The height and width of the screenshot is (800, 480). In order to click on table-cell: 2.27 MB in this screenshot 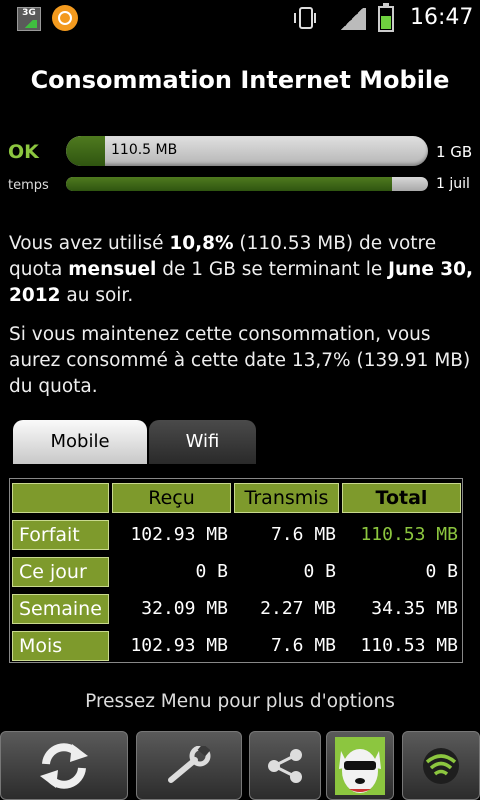, I will do `click(298, 608)`.